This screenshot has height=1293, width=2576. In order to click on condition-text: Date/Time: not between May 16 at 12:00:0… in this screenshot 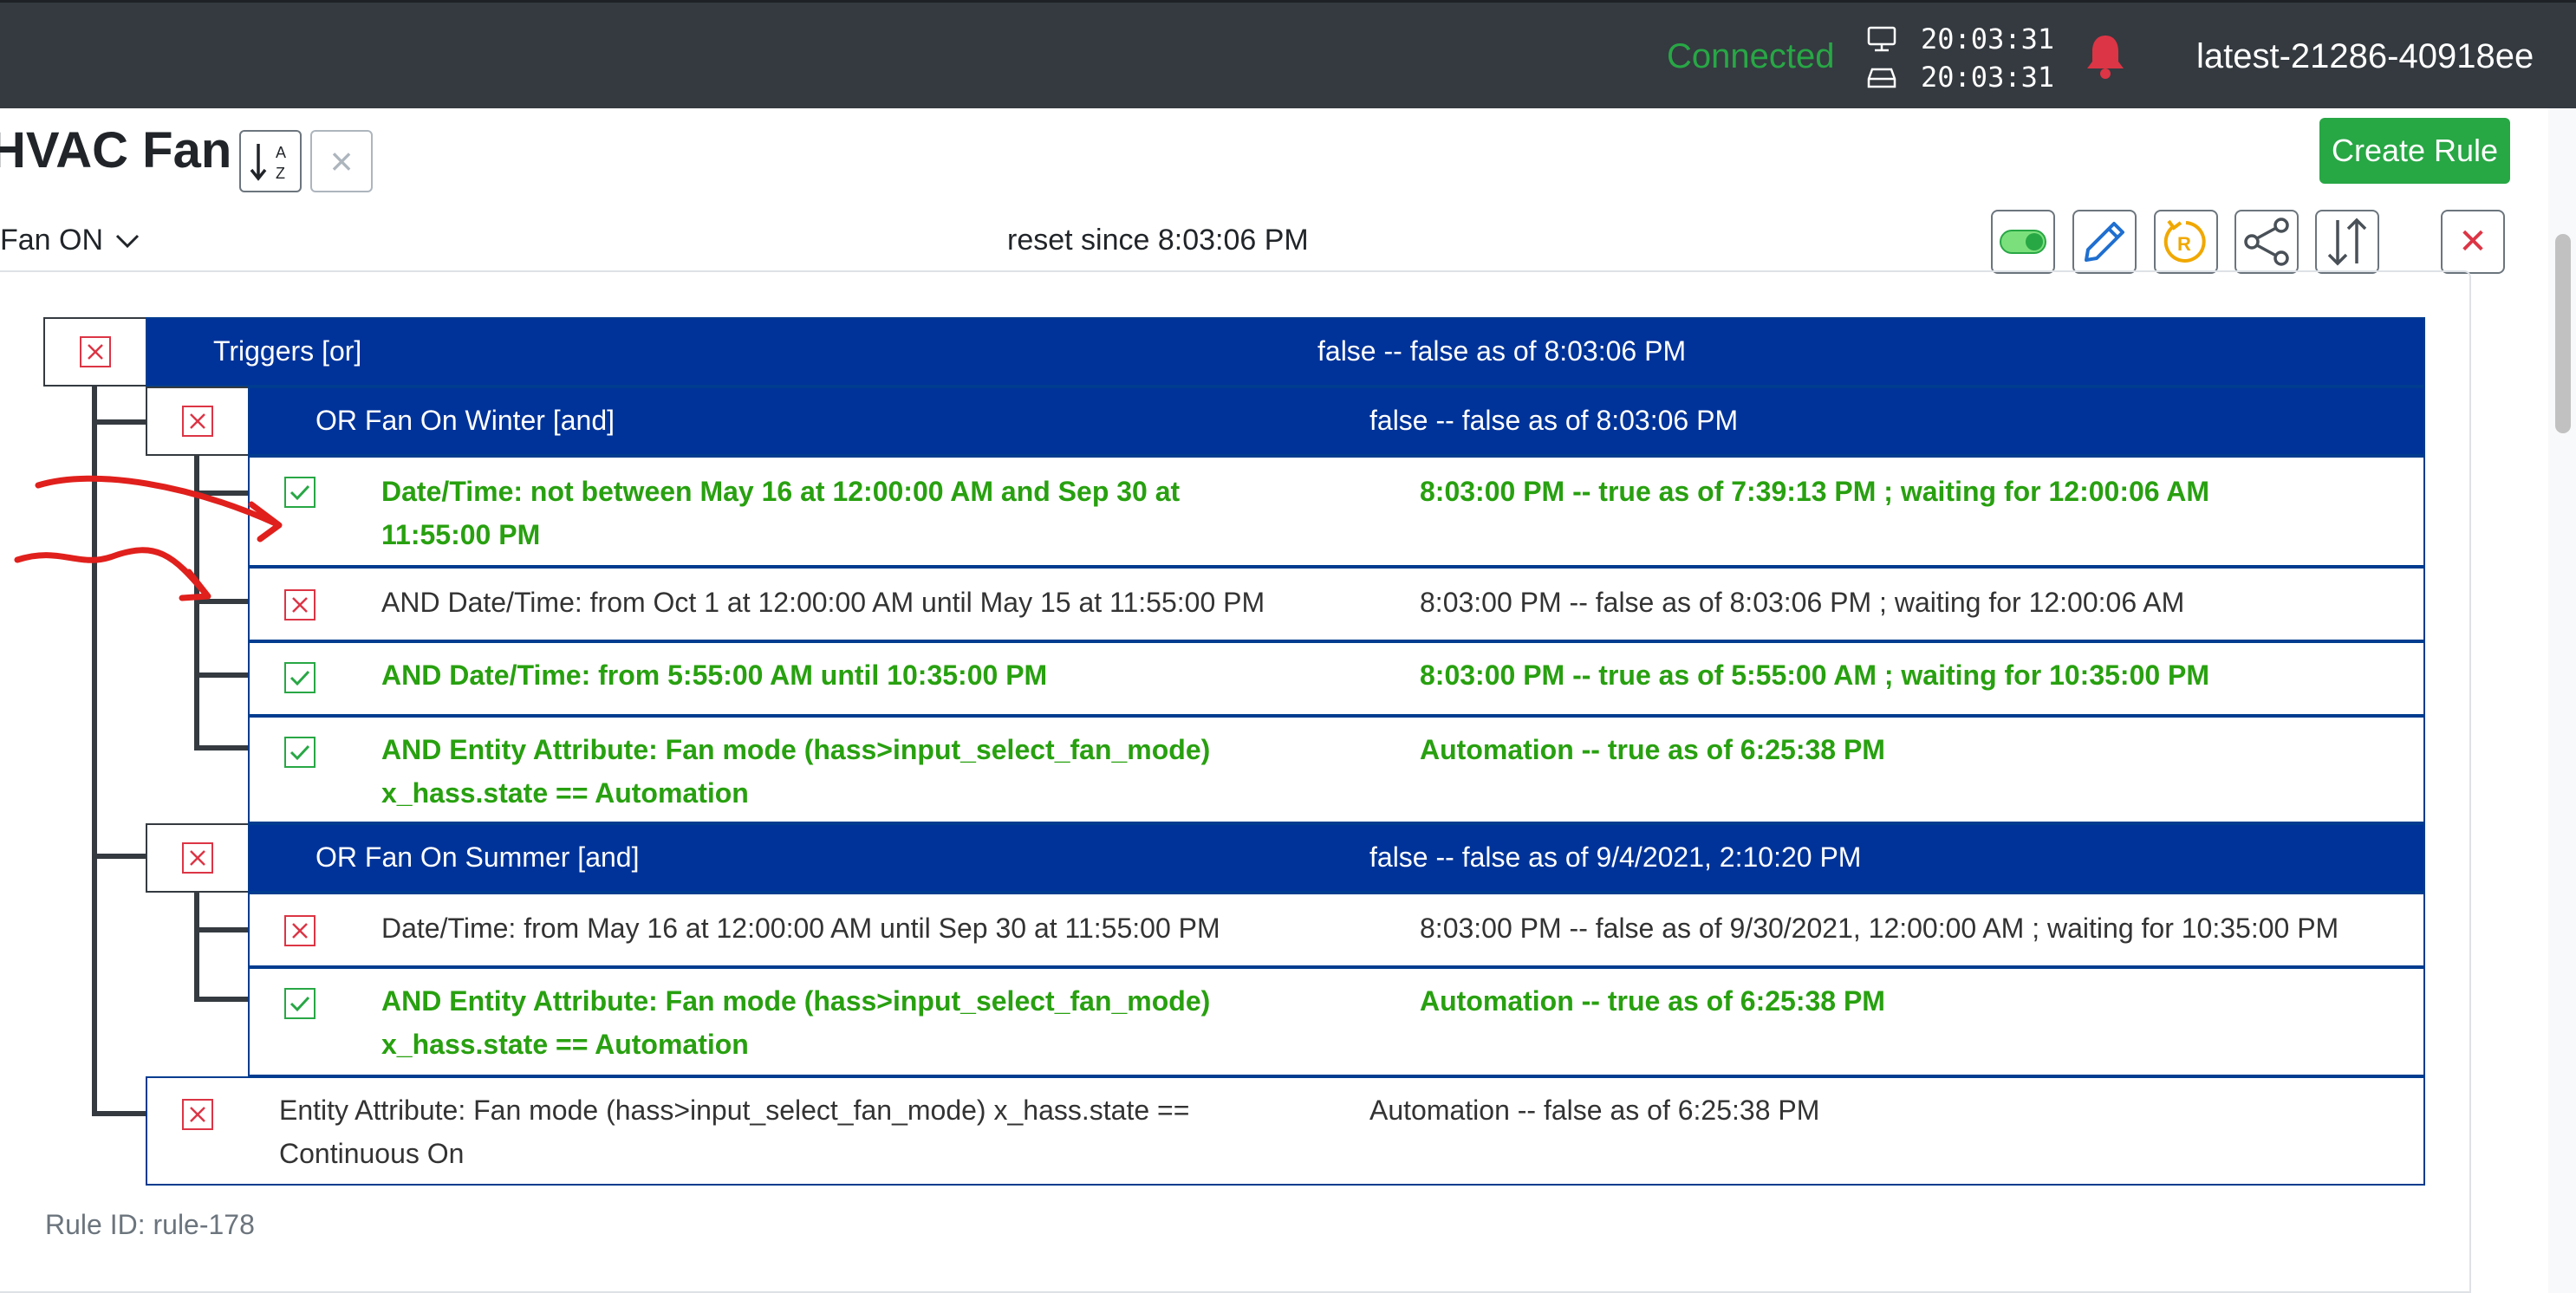, I will do `click(781, 491)`.